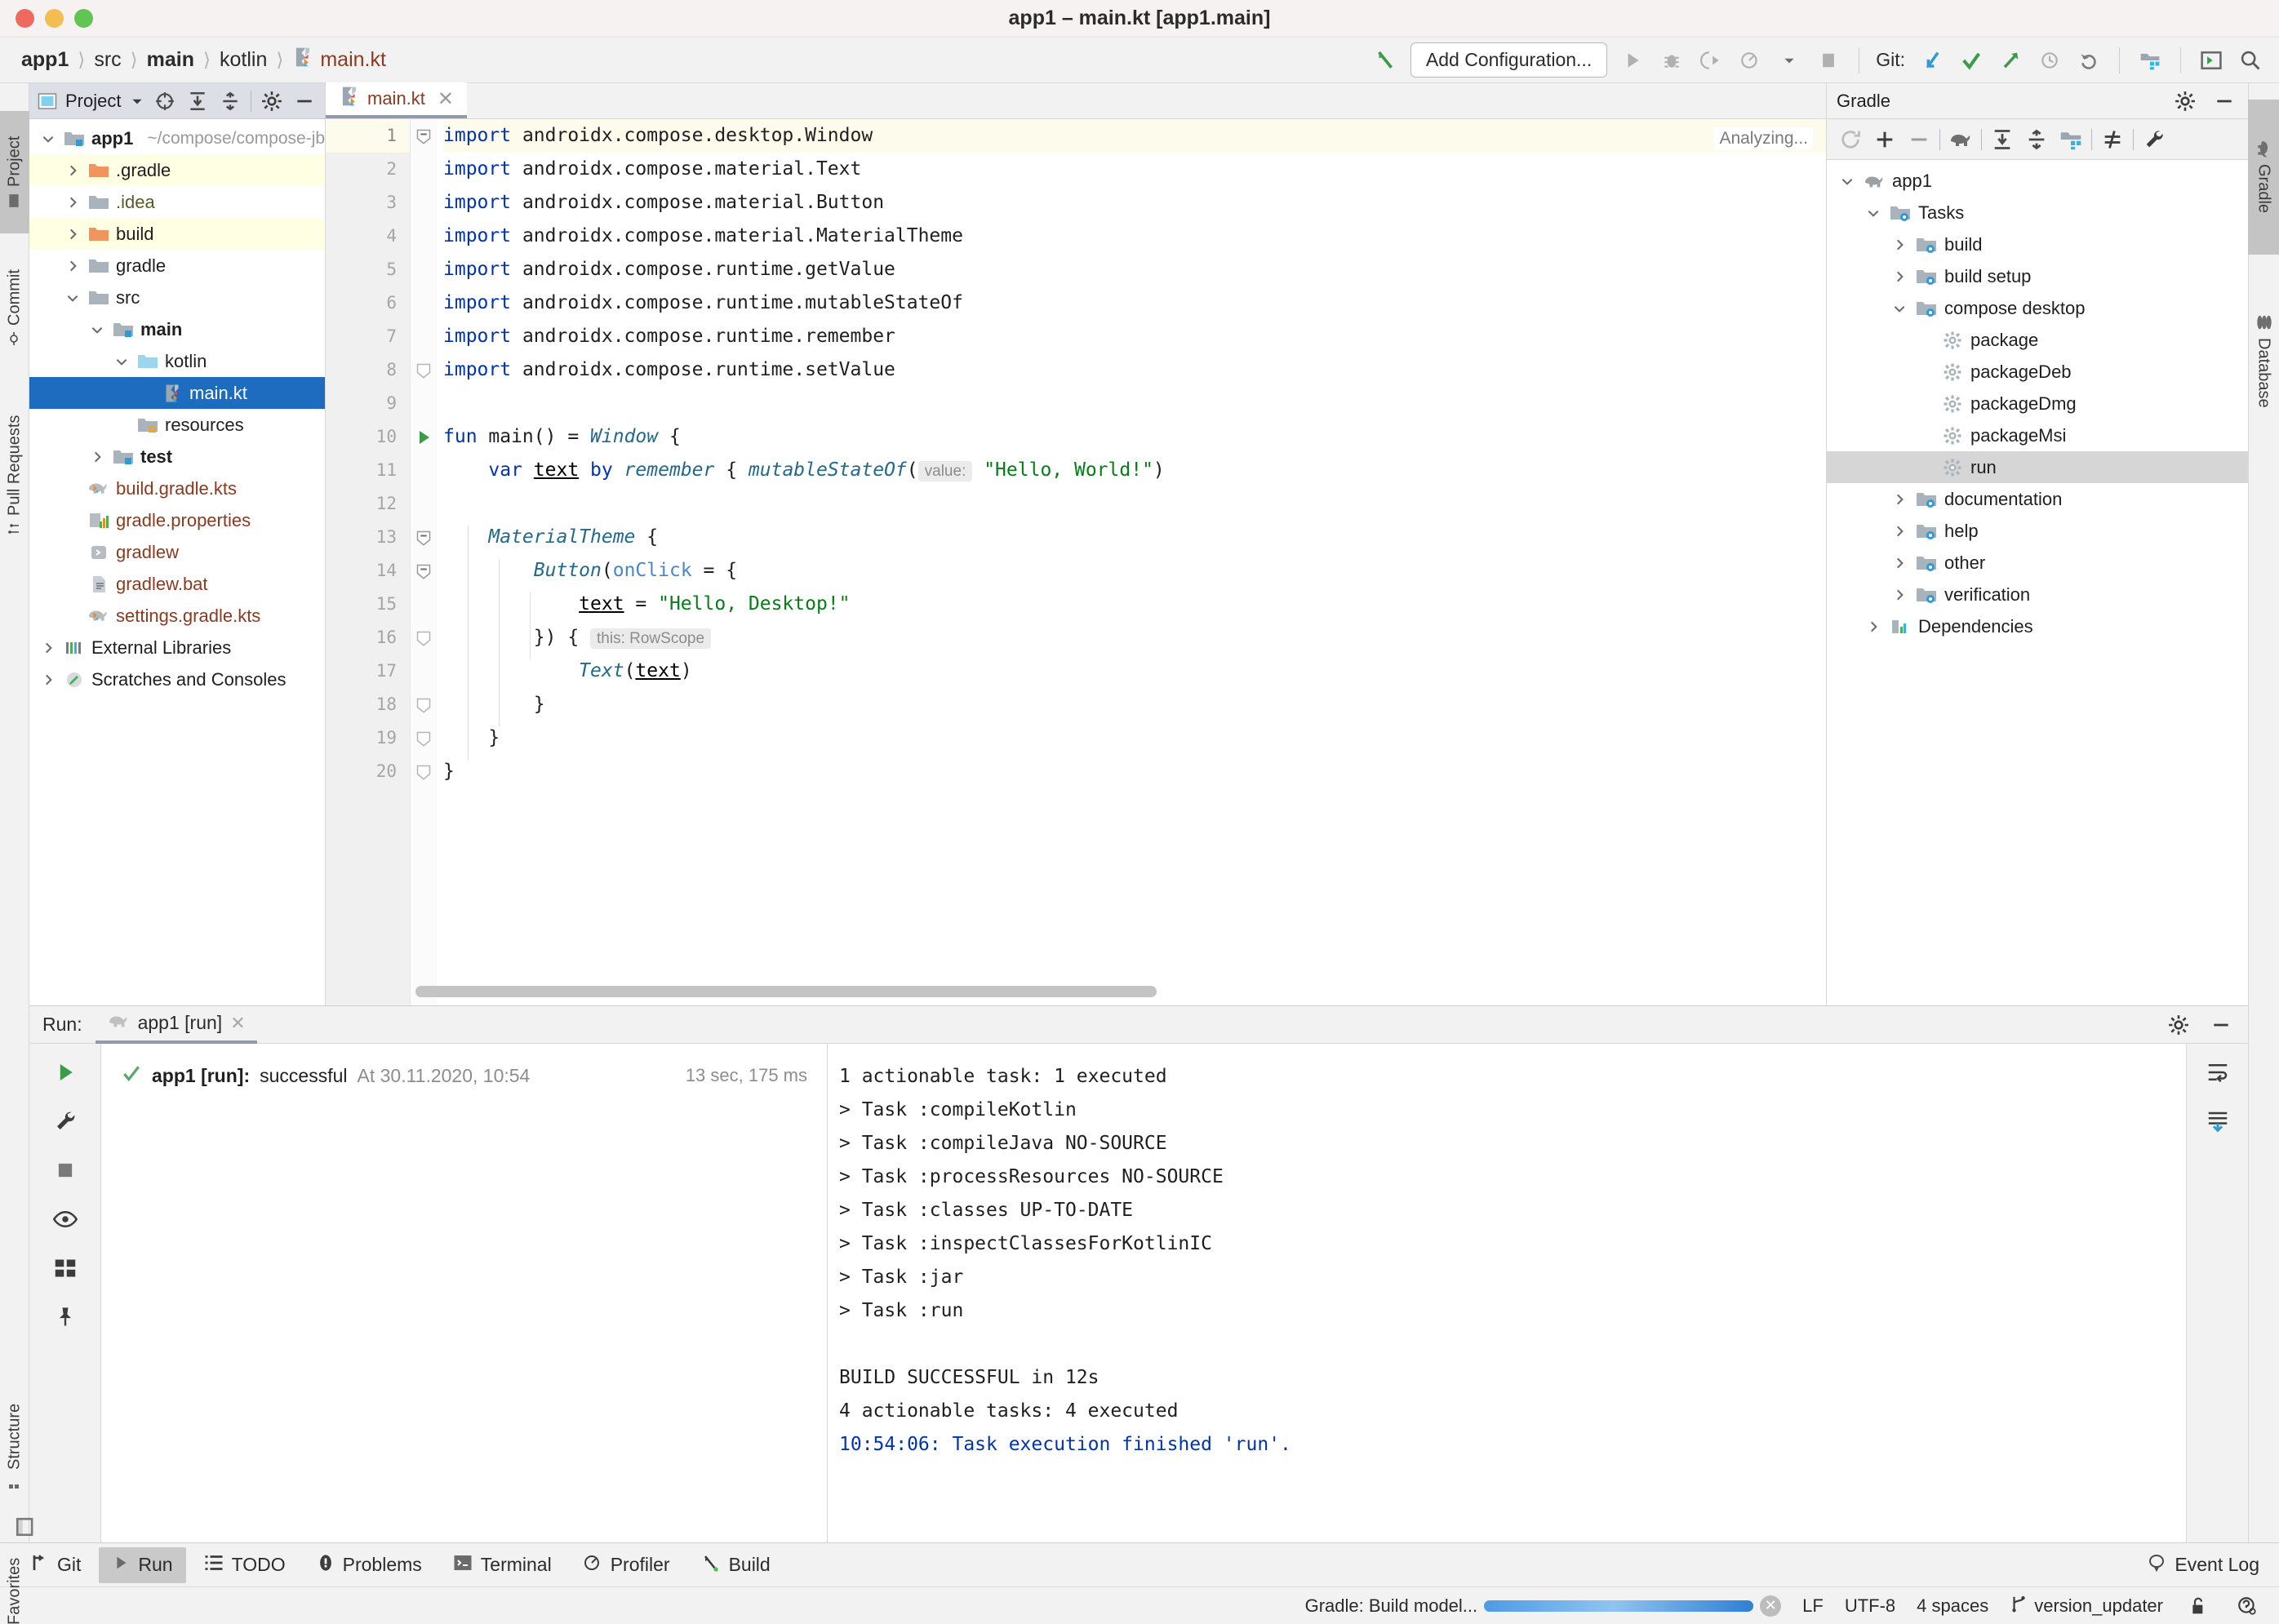 This screenshot has width=2279, height=1624. What do you see at coordinates (142, 1564) in the screenshot?
I see `bottom-tab-run: Run` at bounding box center [142, 1564].